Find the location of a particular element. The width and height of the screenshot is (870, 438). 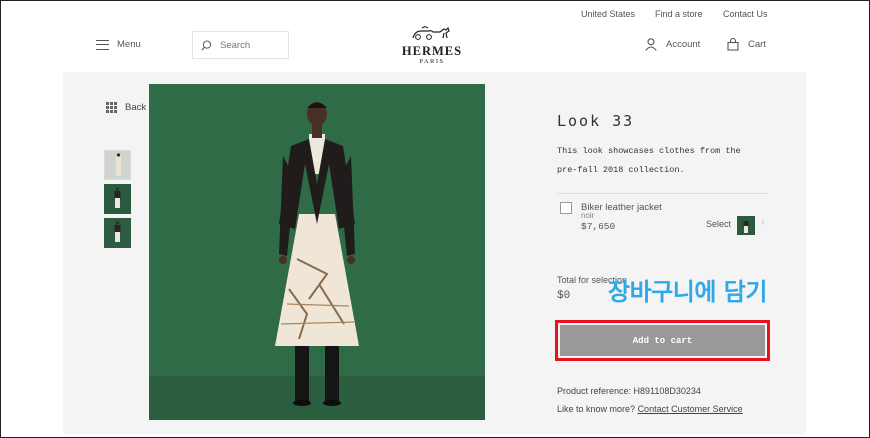

link-contact-us: Contact Us is located at coordinates (745, 14).